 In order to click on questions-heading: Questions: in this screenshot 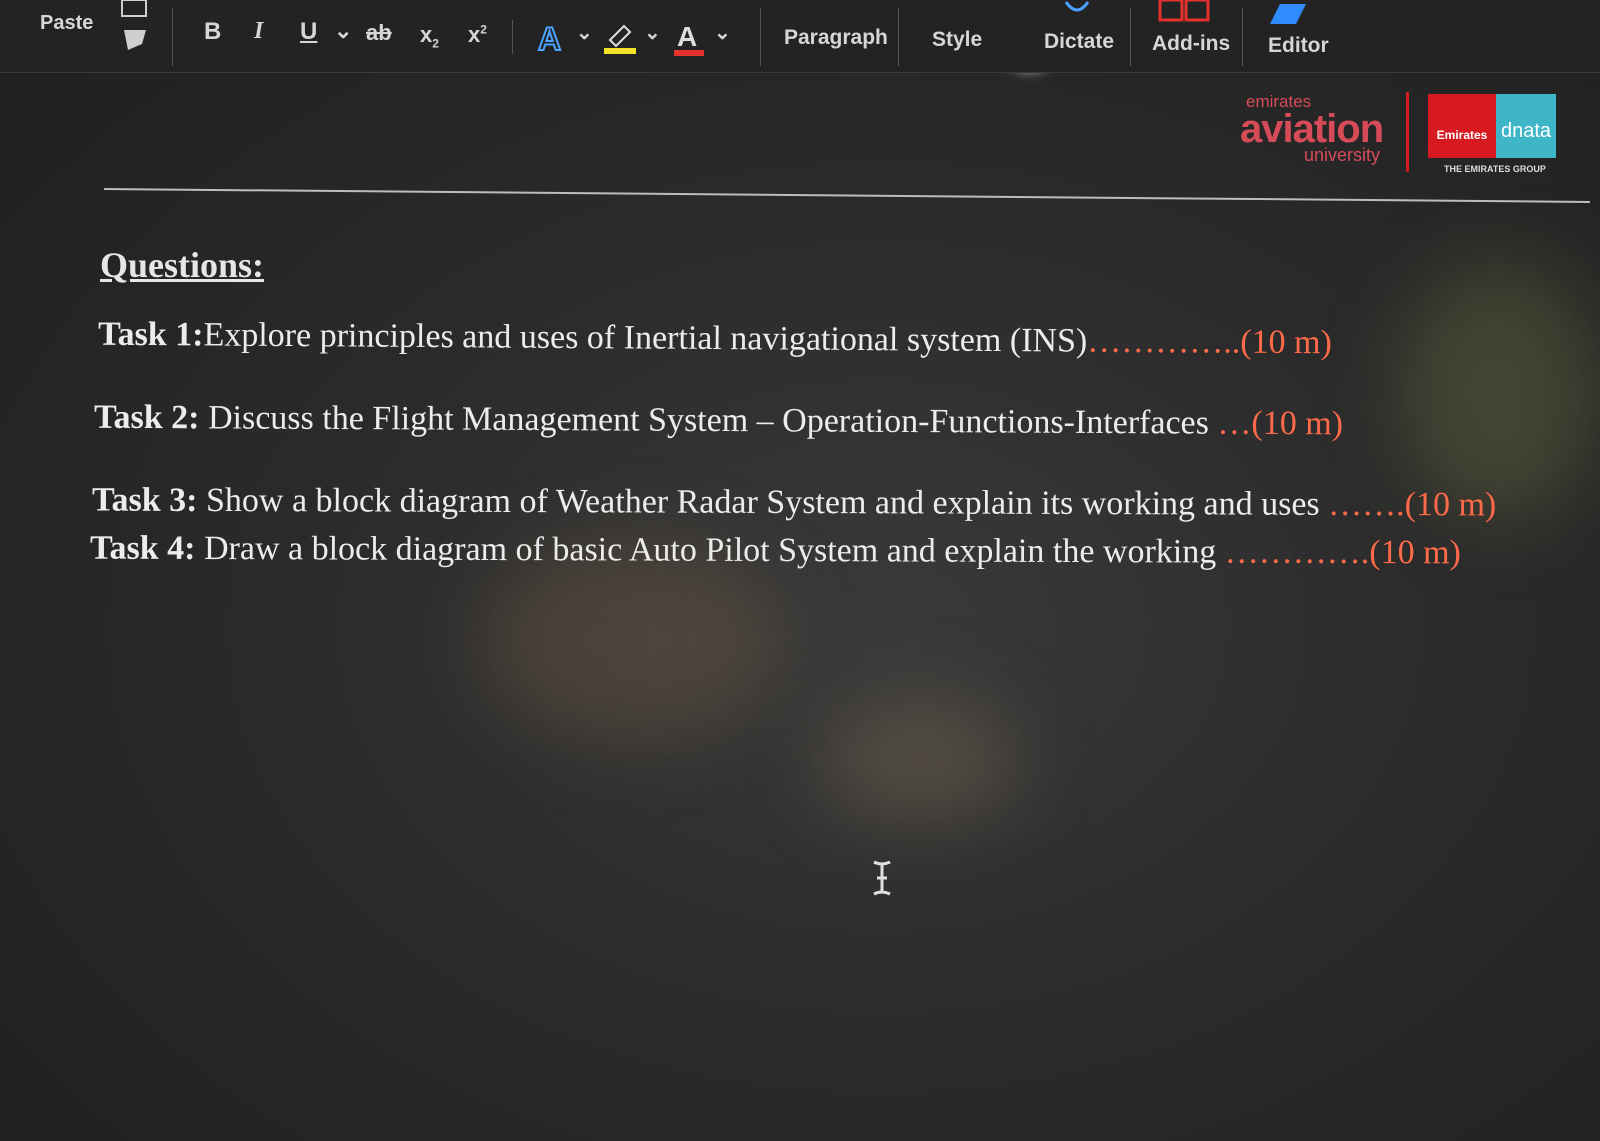, I will do `click(182, 265)`.